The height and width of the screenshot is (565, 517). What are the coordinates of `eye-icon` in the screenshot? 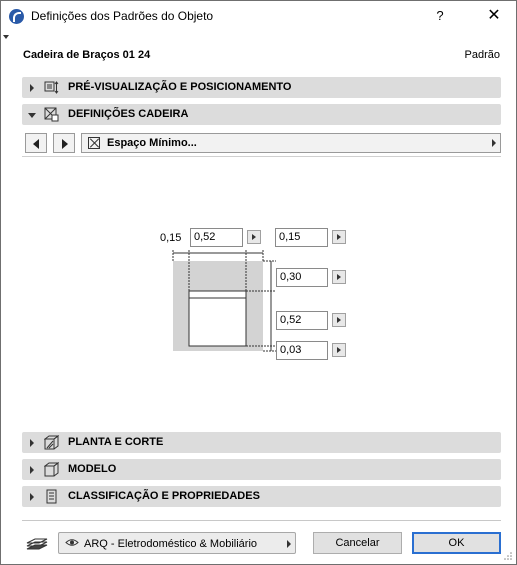 It's located at (72, 542).